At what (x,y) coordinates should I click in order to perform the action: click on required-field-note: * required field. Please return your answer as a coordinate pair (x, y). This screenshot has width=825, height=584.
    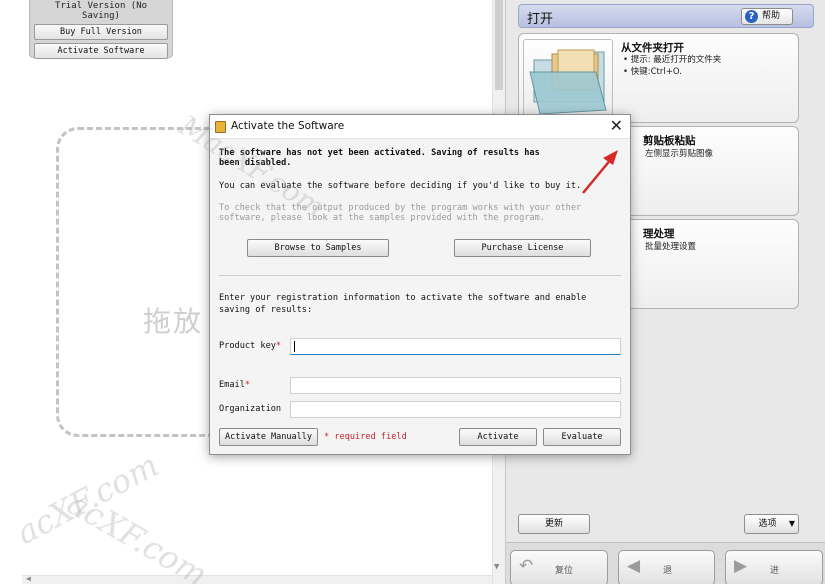
    Looking at the image, I should click on (365, 437).